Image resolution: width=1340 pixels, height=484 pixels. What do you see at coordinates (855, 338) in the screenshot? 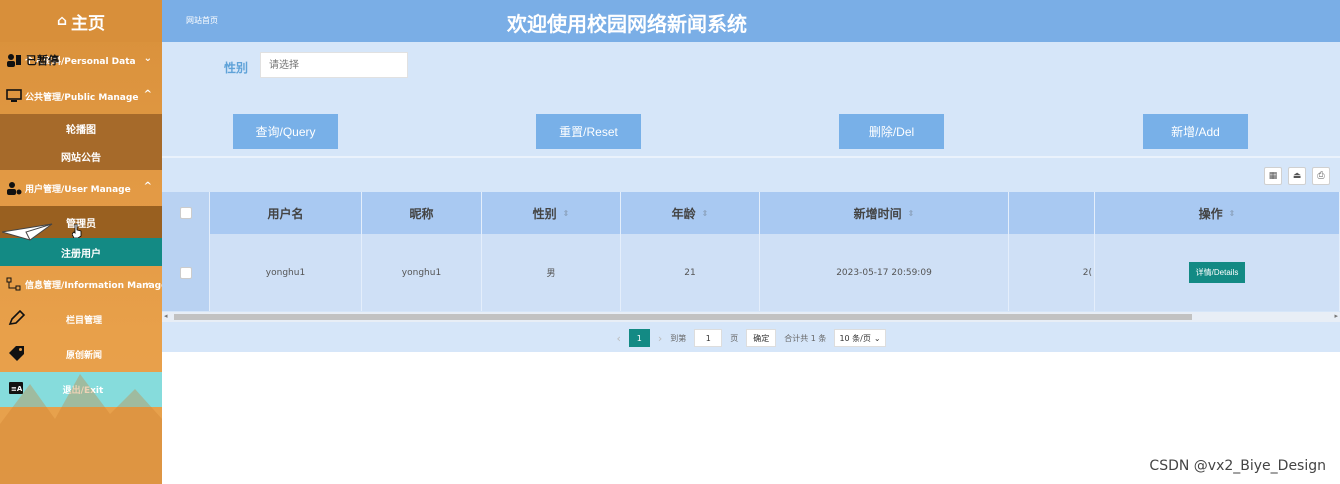
I see `page-size-value: 10 条/页` at bounding box center [855, 338].